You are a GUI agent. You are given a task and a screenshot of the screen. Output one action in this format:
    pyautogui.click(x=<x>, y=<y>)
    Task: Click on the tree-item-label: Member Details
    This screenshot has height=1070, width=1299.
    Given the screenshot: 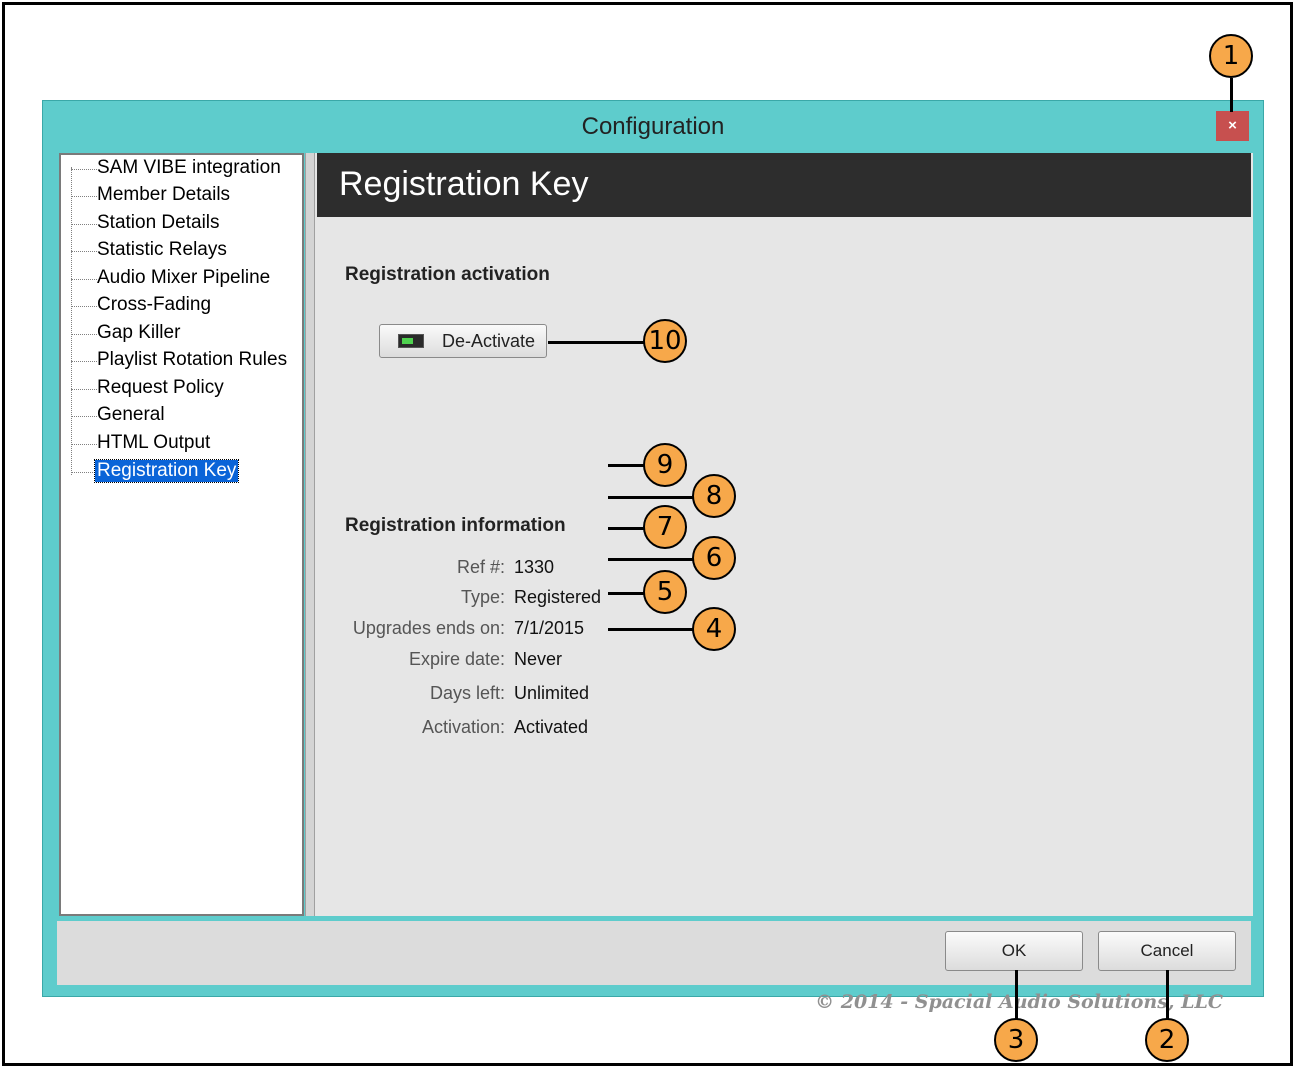 What is the action you would take?
    pyautogui.click(x=164, y=194)
    